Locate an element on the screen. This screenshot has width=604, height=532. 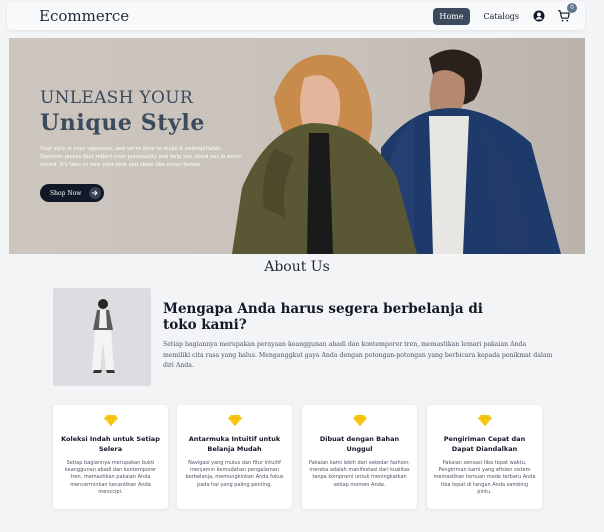
arrow-right-icon is located at coordinates (95, 193).